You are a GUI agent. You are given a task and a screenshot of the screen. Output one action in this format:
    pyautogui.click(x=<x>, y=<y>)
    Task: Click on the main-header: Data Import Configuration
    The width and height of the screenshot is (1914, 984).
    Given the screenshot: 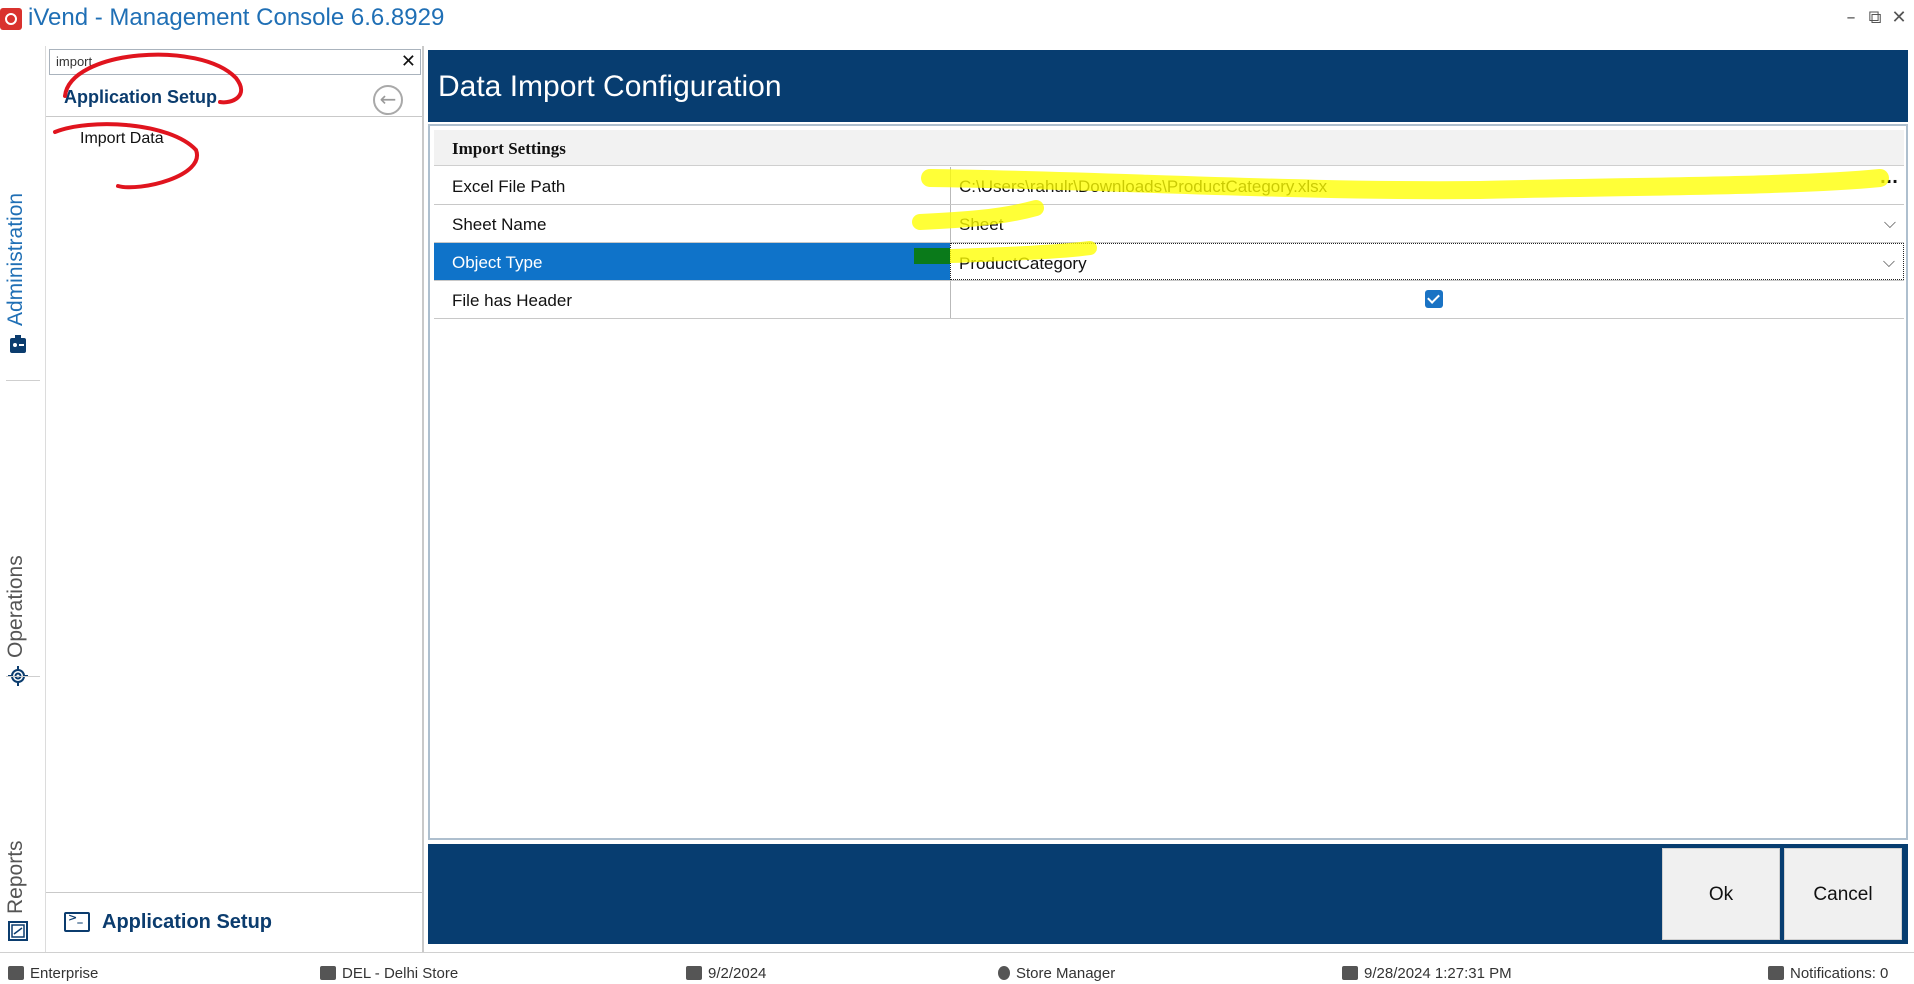 What is the action you would take?
    pyautogui.click(x=1168, y=86)
    